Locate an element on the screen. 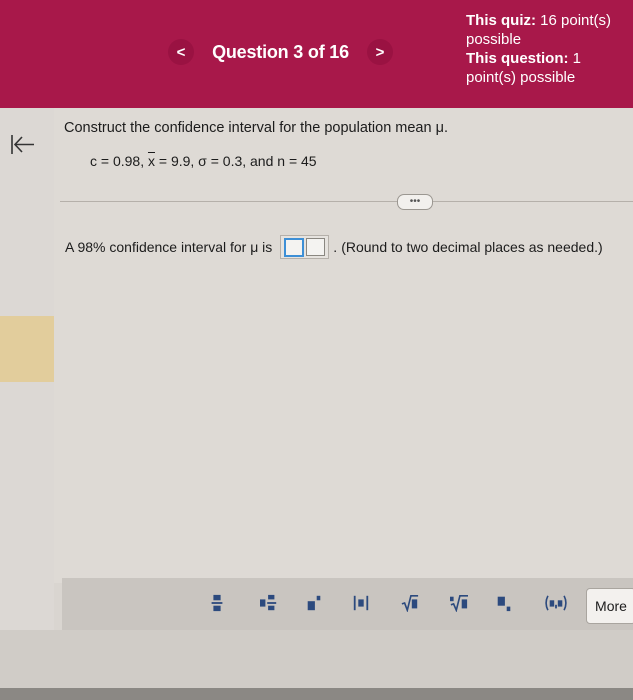 This screenshot has width=633, height=700. square-root-icon is located at coordinates (410, 603).